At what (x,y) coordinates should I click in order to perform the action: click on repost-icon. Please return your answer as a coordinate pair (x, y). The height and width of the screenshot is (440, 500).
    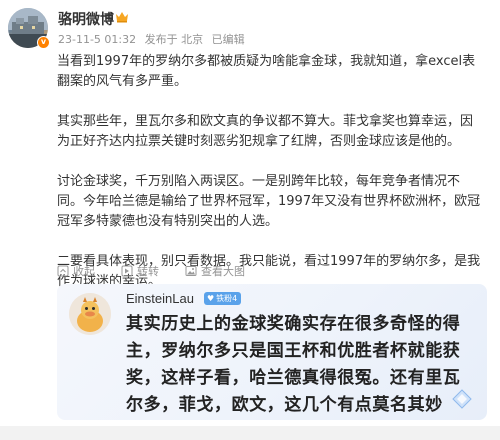
    Looking at the image, I should click on (127, 271).